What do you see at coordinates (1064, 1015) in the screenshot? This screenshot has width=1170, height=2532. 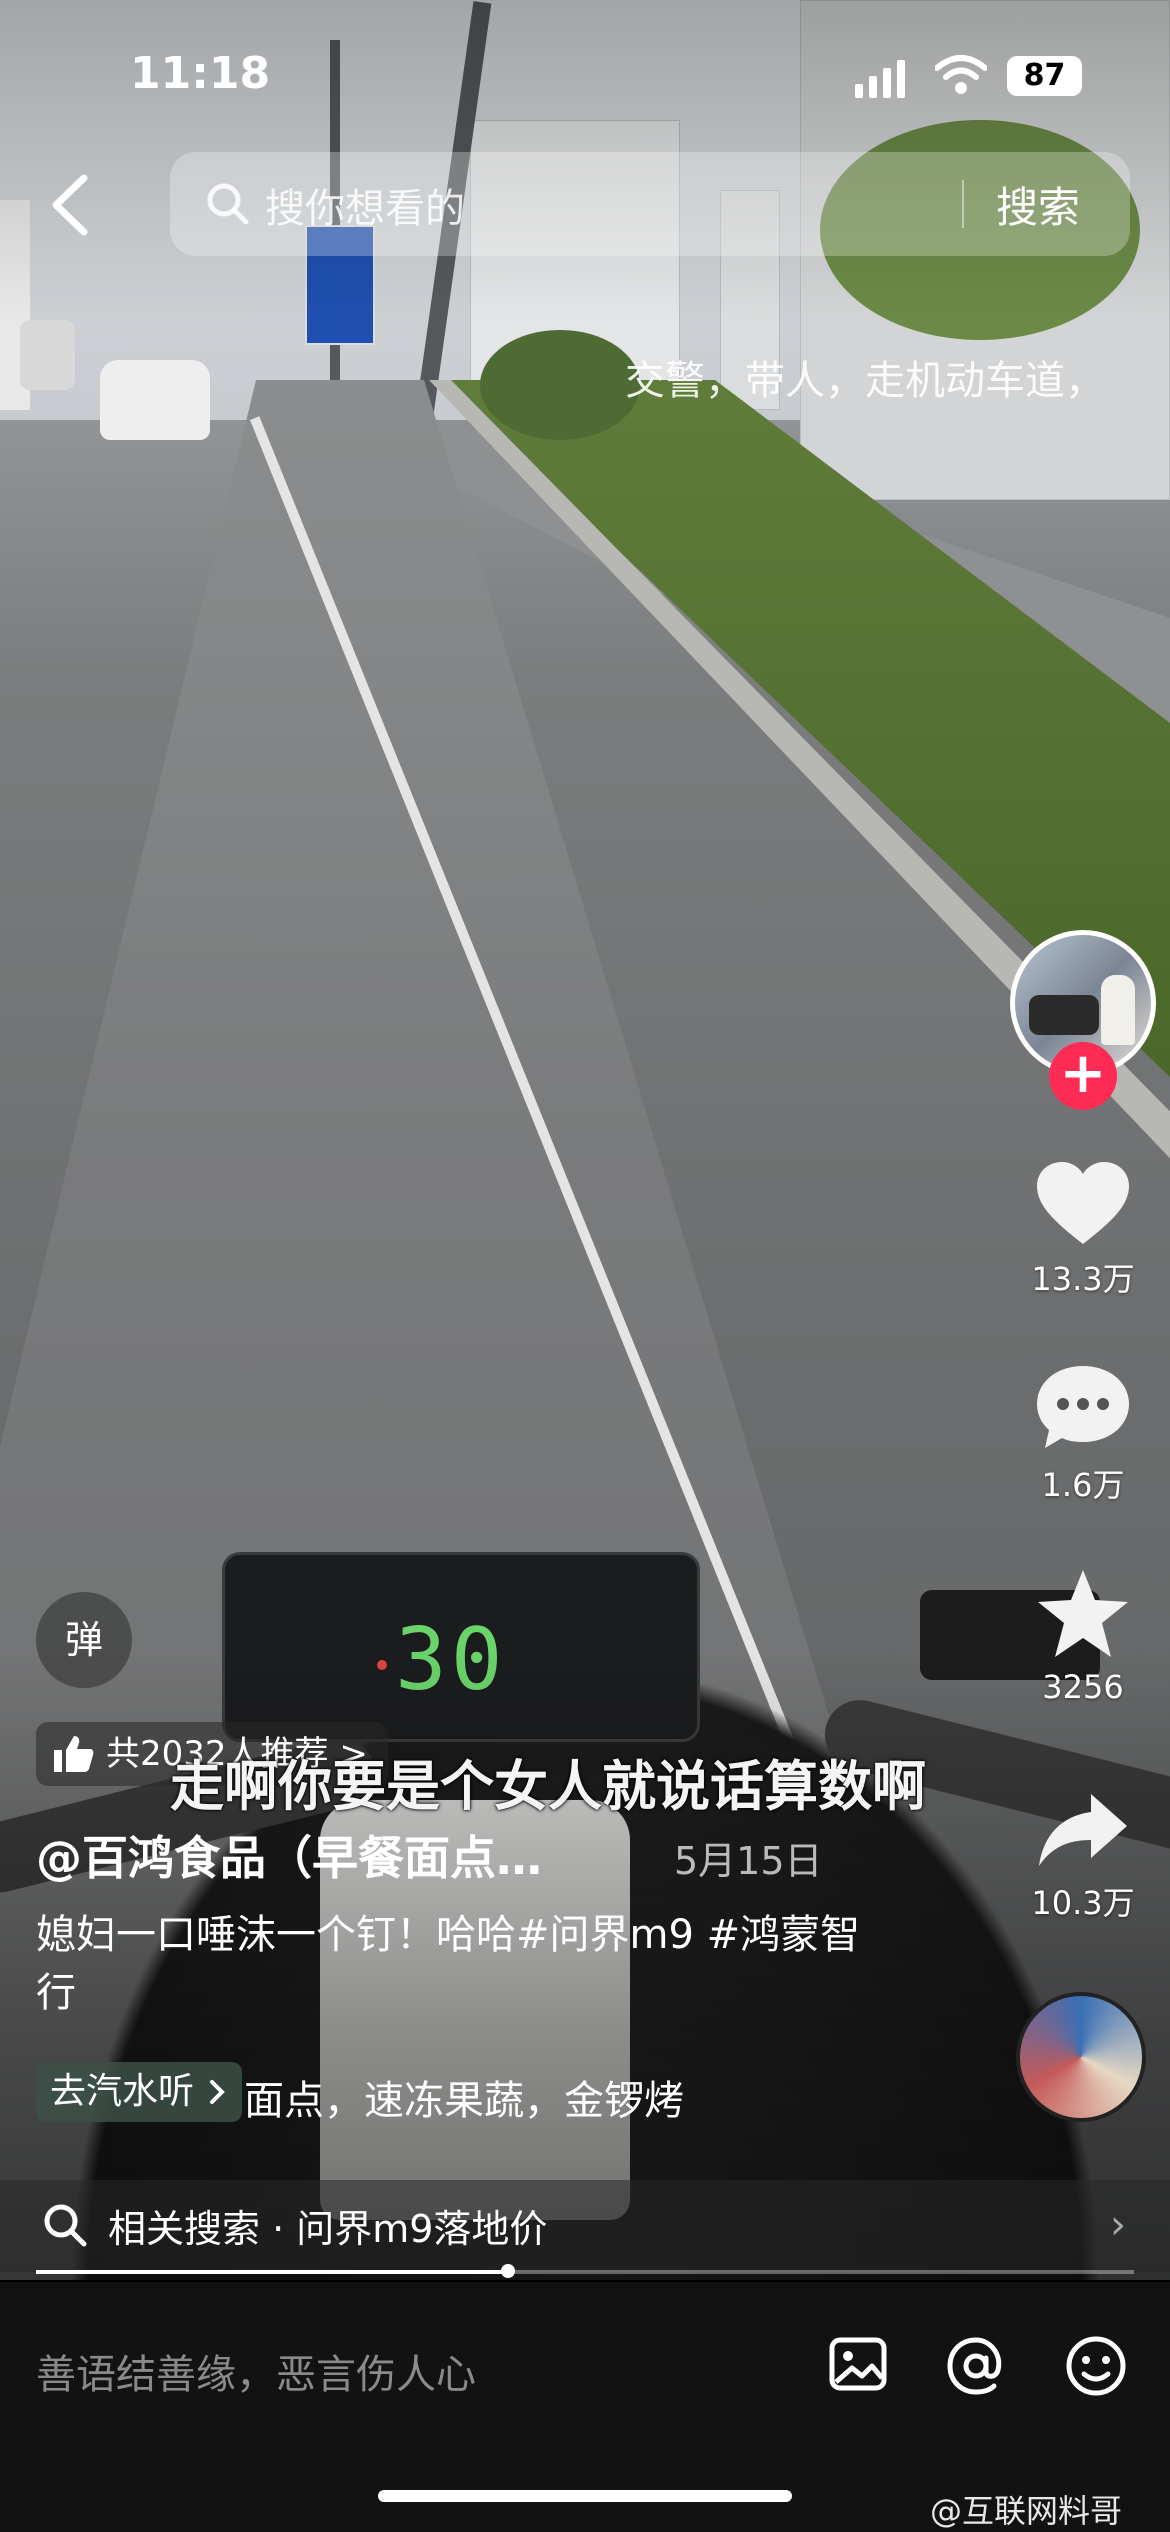 I see `avatar-car` at bounding box center [1064, 1015].